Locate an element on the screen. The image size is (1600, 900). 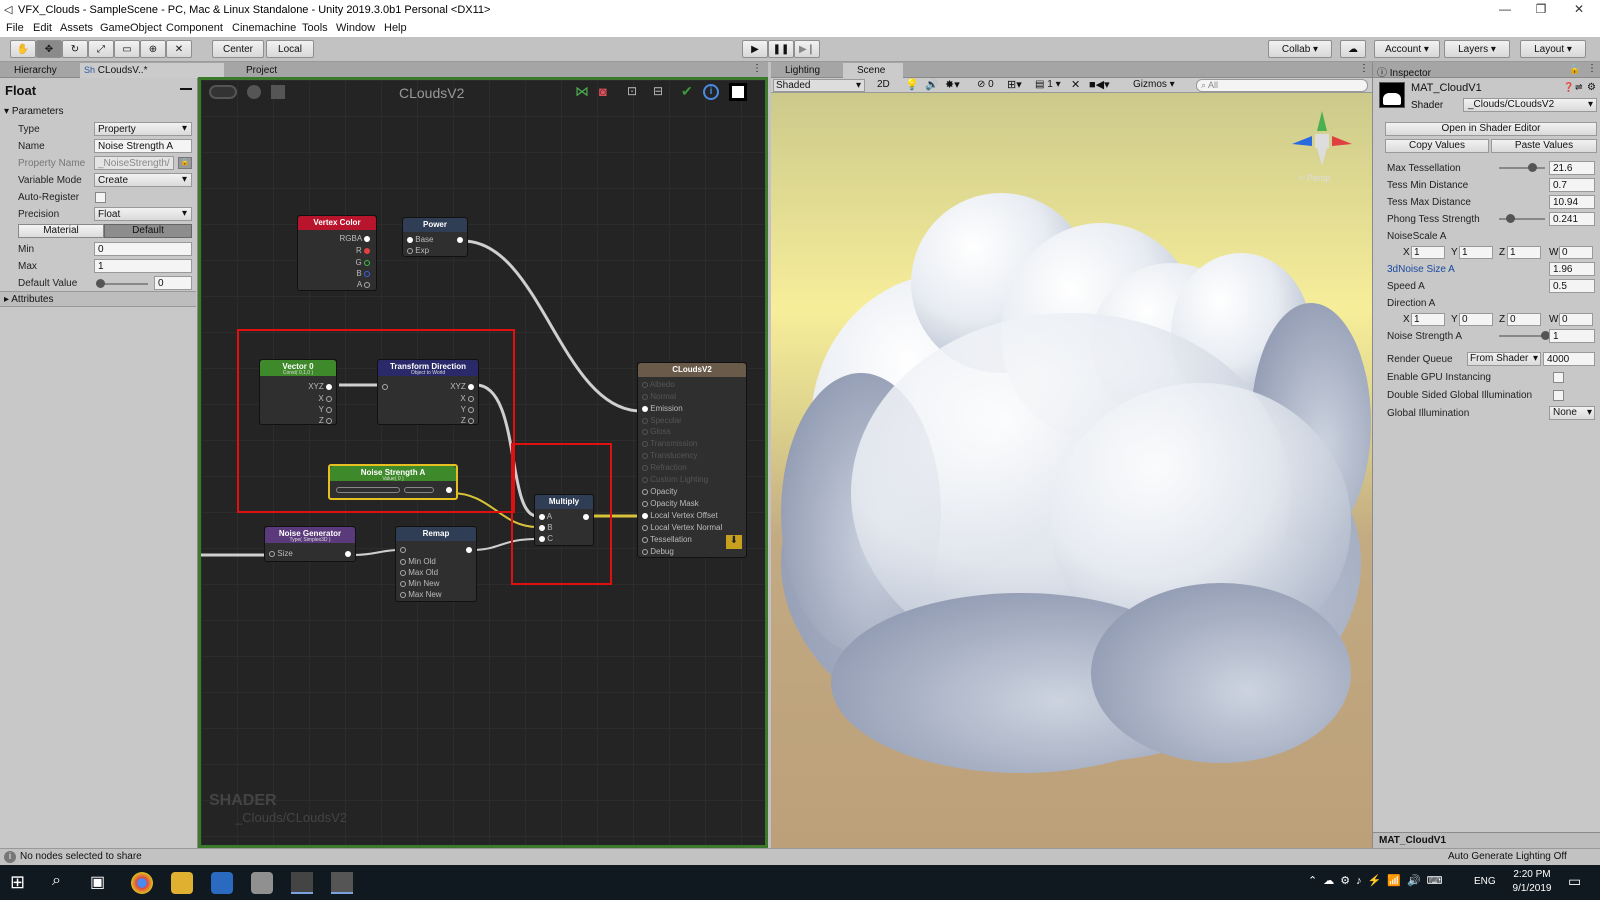
hidden-count: ⊘ 0 is located at coordinates (985, 84).